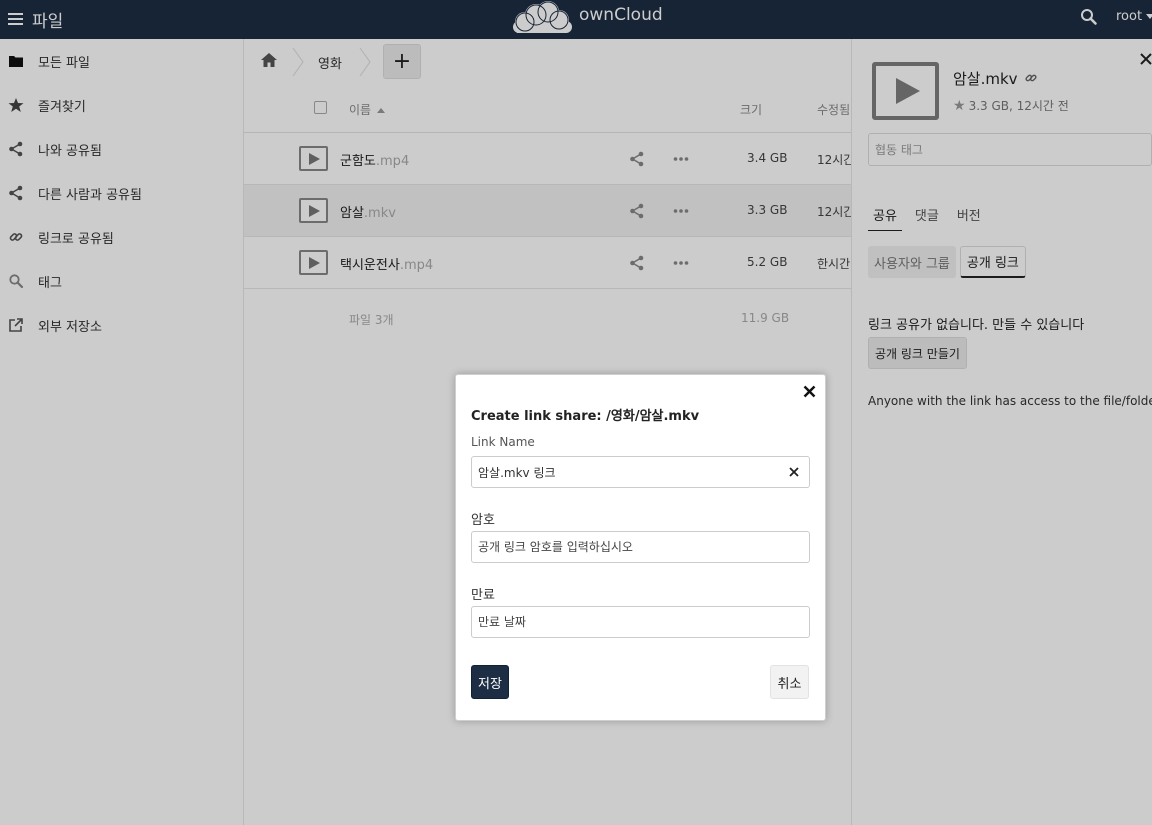 Image resolution: width=1152 pixels, height=825 pixels. What do you see at coordinates (794, 472) in the screenshot?
I see `clear-icon` at bounding box center [794, 472].